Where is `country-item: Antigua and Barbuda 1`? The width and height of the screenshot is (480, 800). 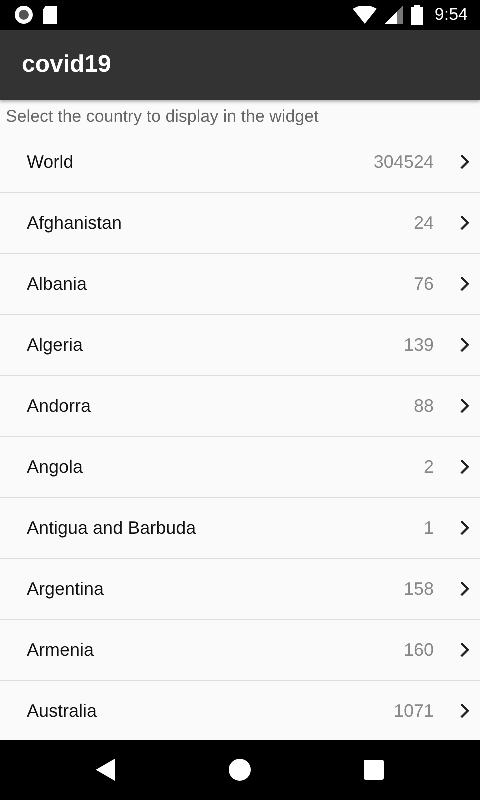
country-item: Antigua and Barbuda 1 is located at coordinates (240, 528).